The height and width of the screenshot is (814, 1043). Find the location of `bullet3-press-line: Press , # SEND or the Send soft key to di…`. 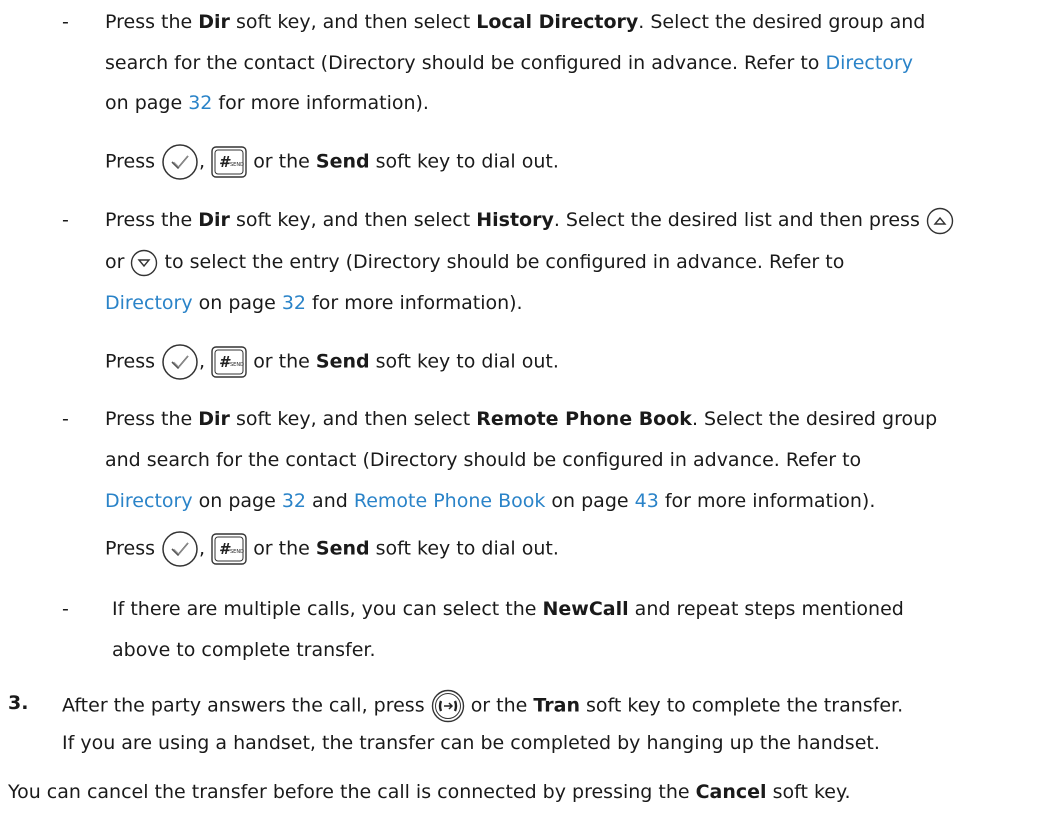

bullet3-press-line: Press , # SEND or the Send soft key to di… is located at coordinates (332, 548).